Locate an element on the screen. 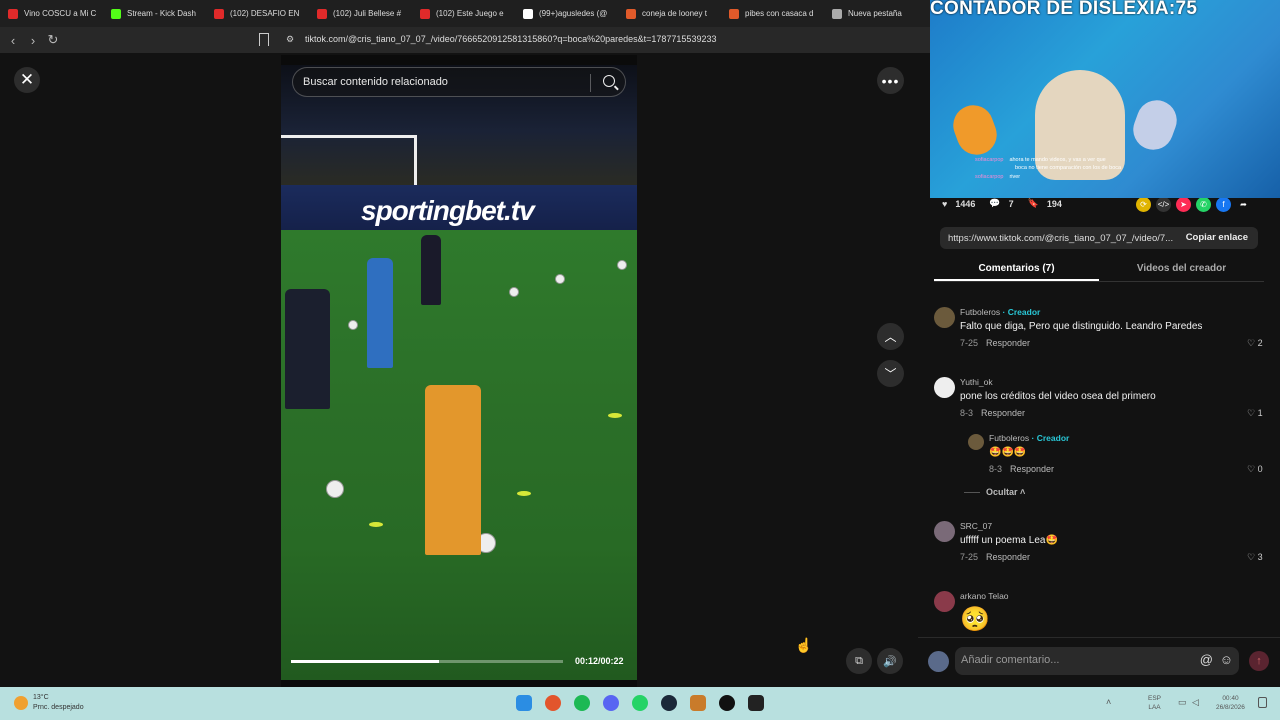  whatsapp-icon is located at coordinates (640, 703).